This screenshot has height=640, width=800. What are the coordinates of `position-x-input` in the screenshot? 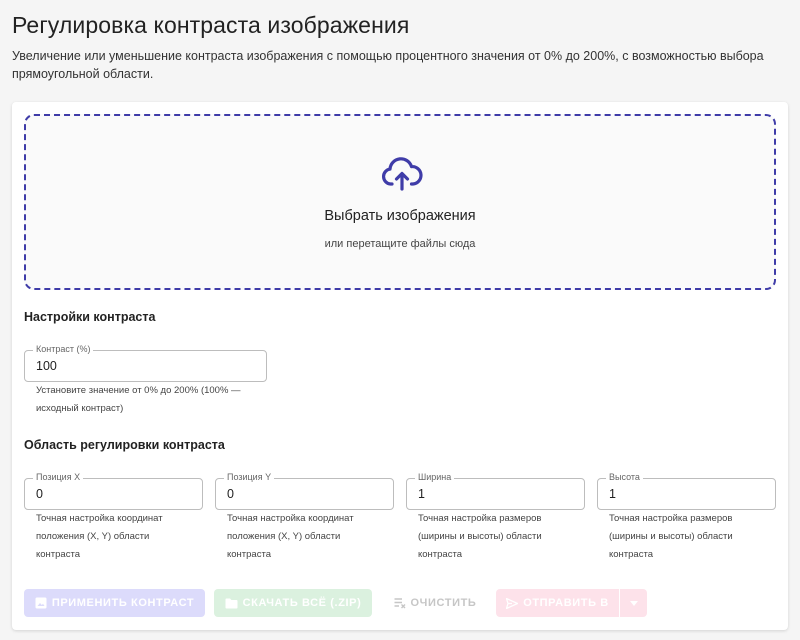 It's located at (114, 494).